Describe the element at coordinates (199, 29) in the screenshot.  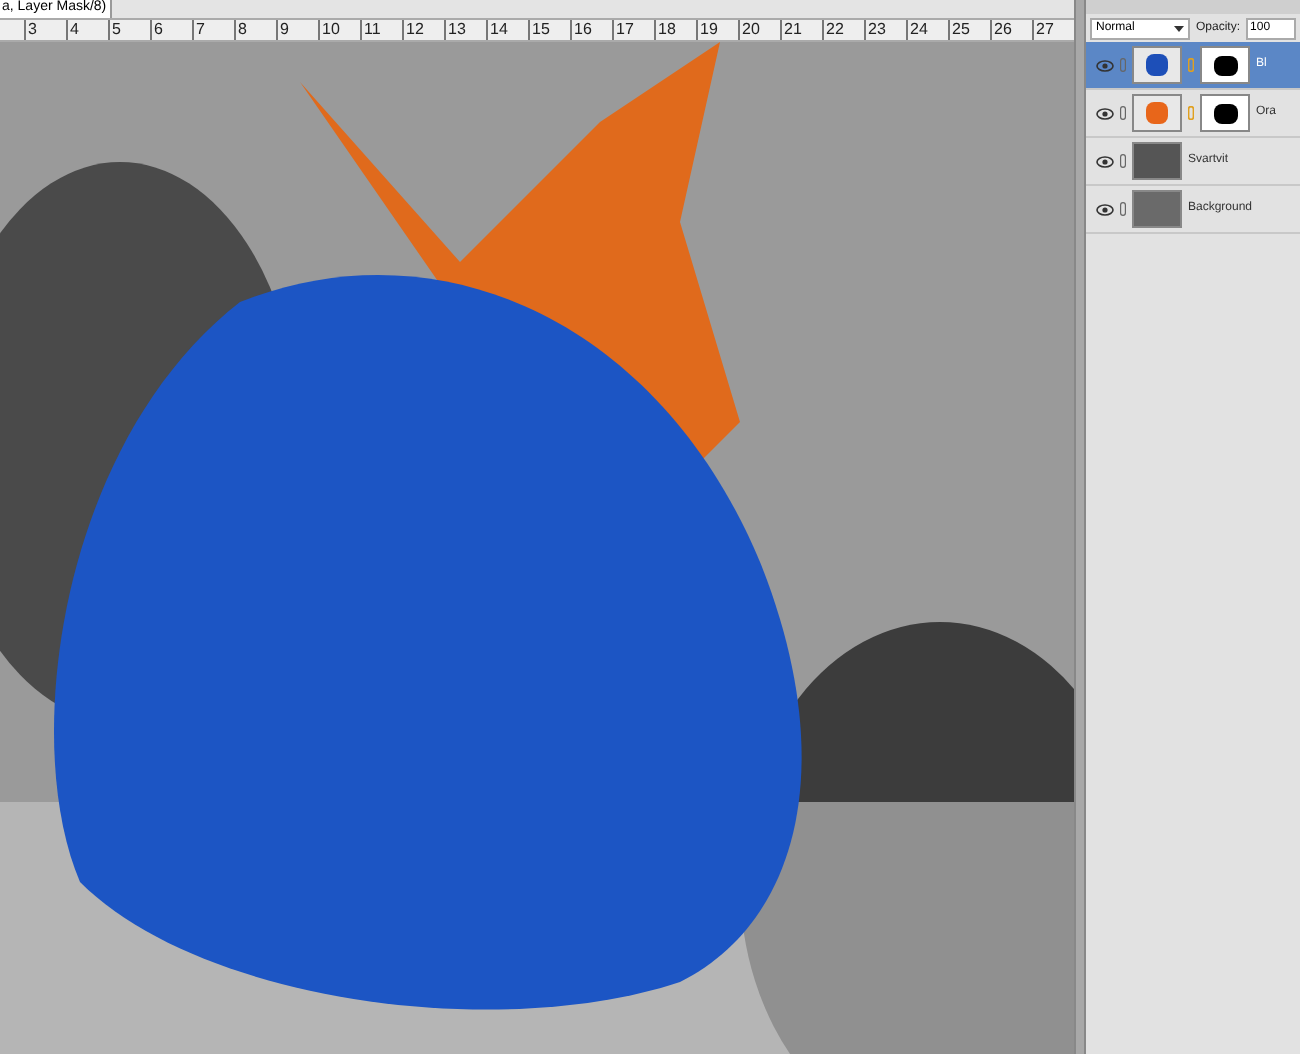
I see `ruler-number: 7` at that location.